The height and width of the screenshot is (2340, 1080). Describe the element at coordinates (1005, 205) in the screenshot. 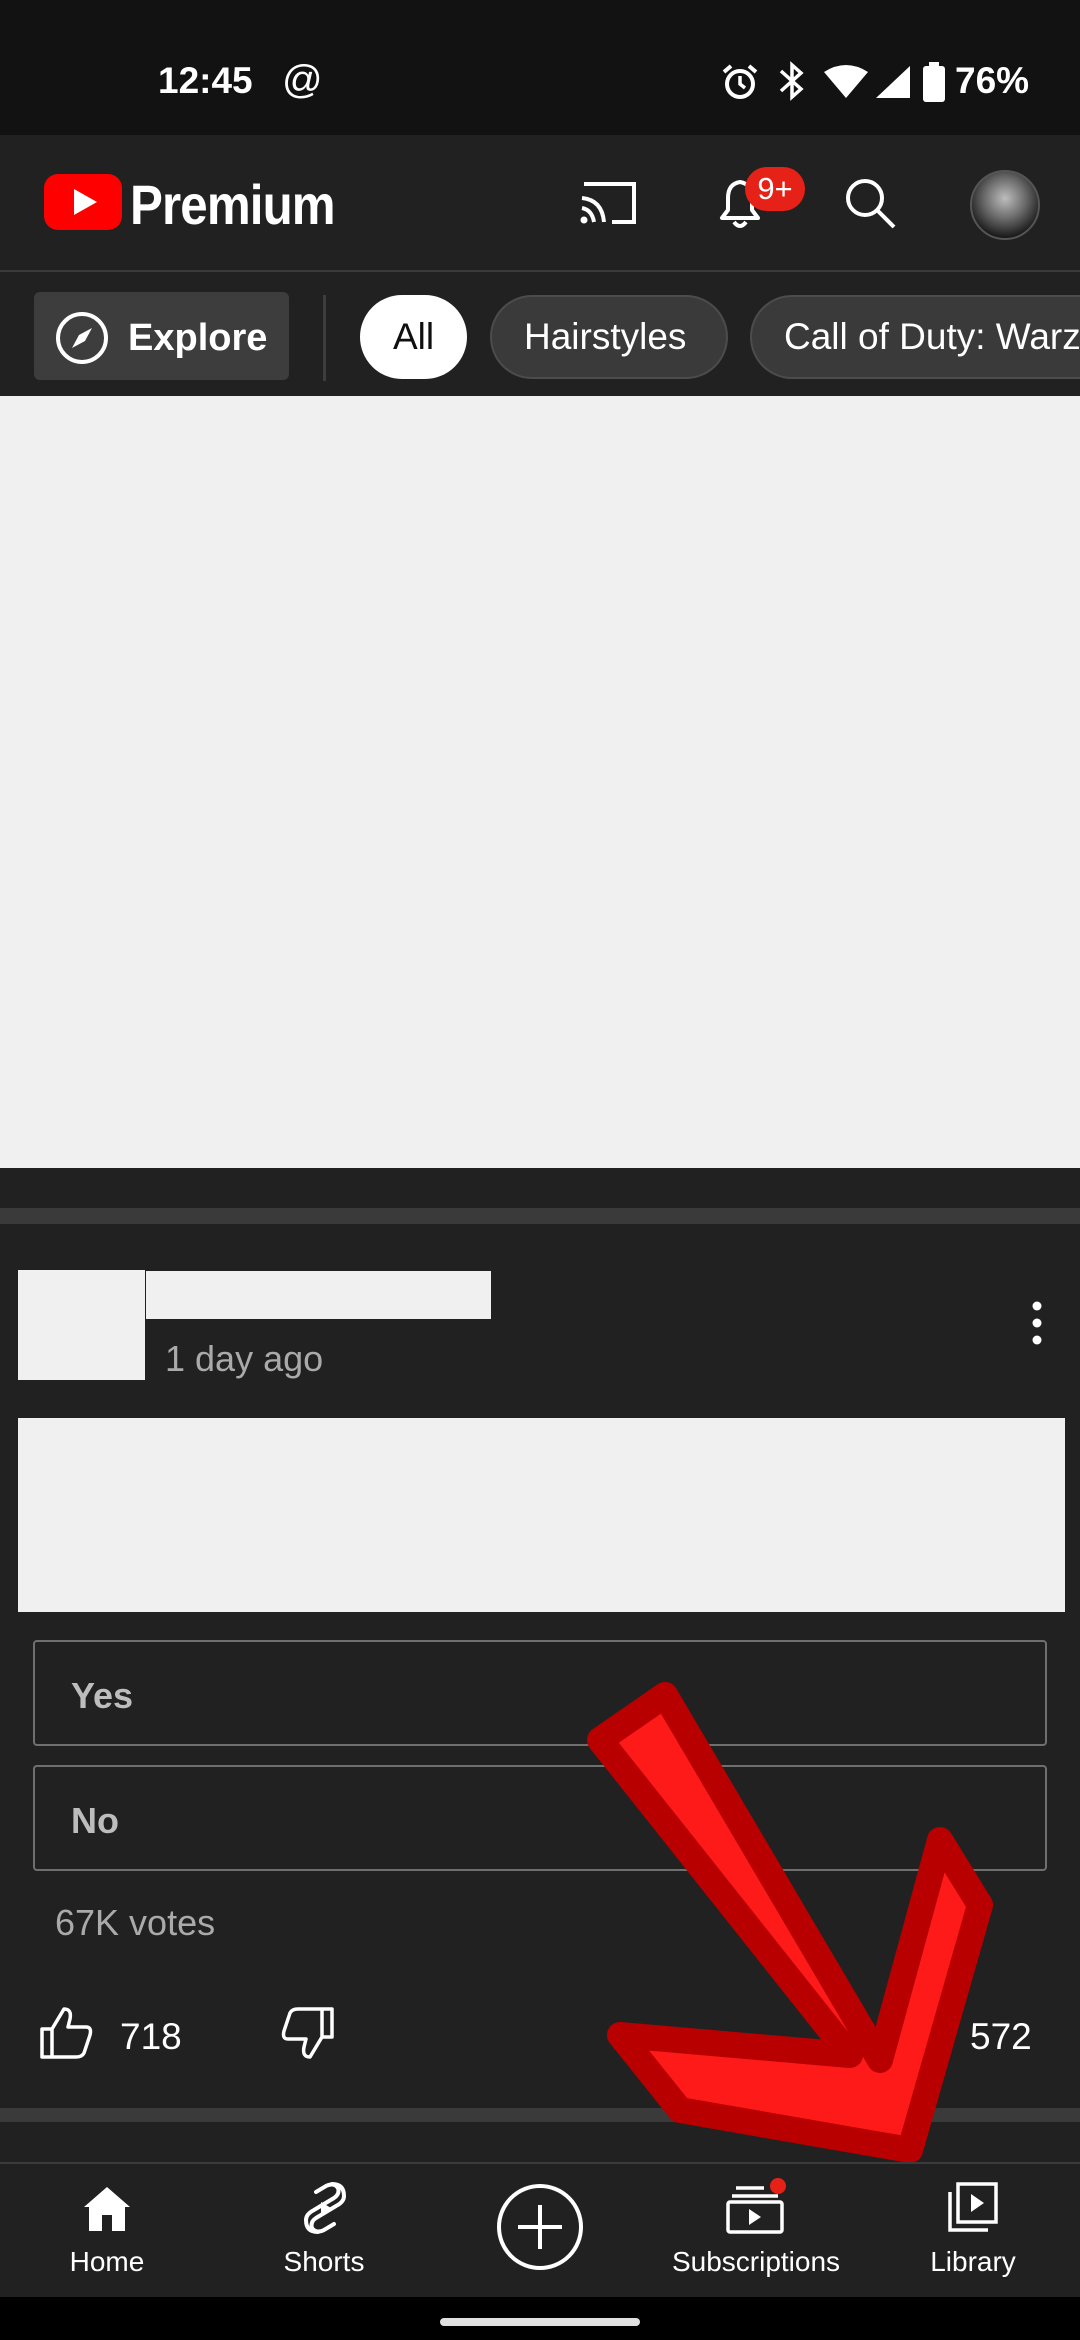

I see `avatar` at that location.